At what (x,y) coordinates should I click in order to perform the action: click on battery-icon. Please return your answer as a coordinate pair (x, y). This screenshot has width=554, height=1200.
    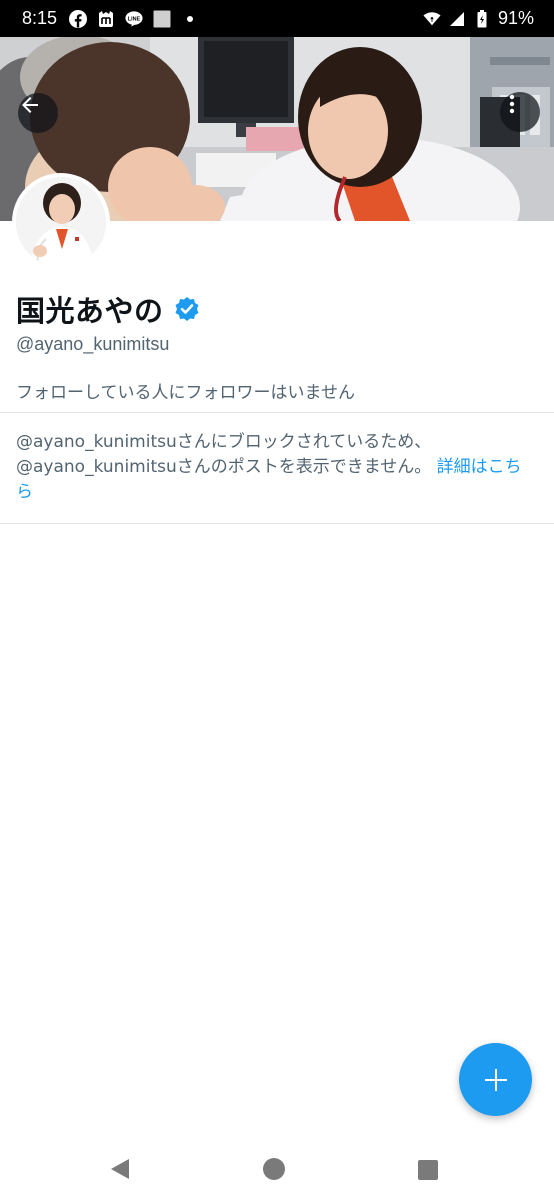
    Looking at the image, I should click on (482, 18).